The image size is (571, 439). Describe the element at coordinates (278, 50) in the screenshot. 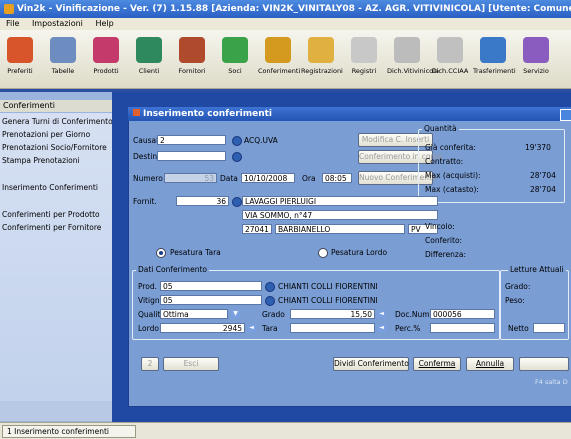

I see `deliveries-icon` at that location.